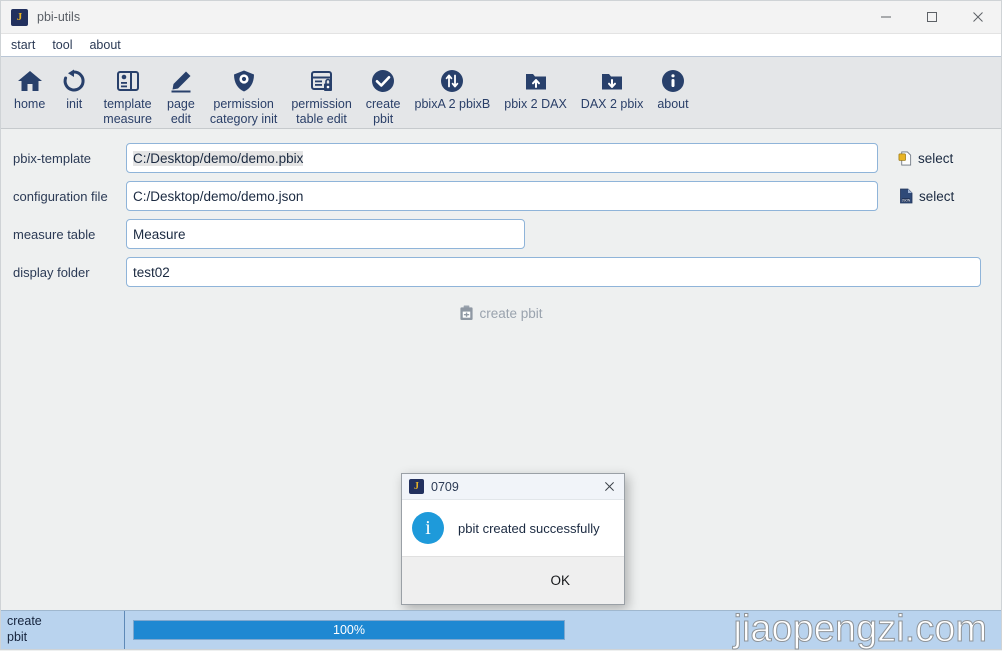  Describe the element at coordinates (673, 104) in the screenshot. I see `toolbar-label: about` at that location.